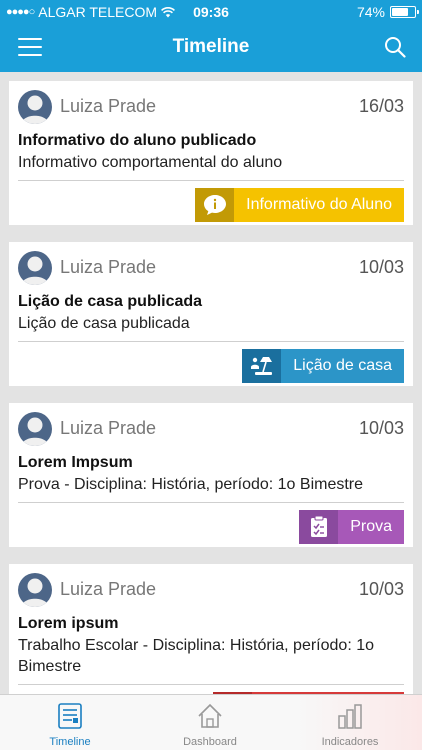  Describe the element at coordinates (68, 623) in the screenshot. I see `post-title: Lorem ipsum` at that location.